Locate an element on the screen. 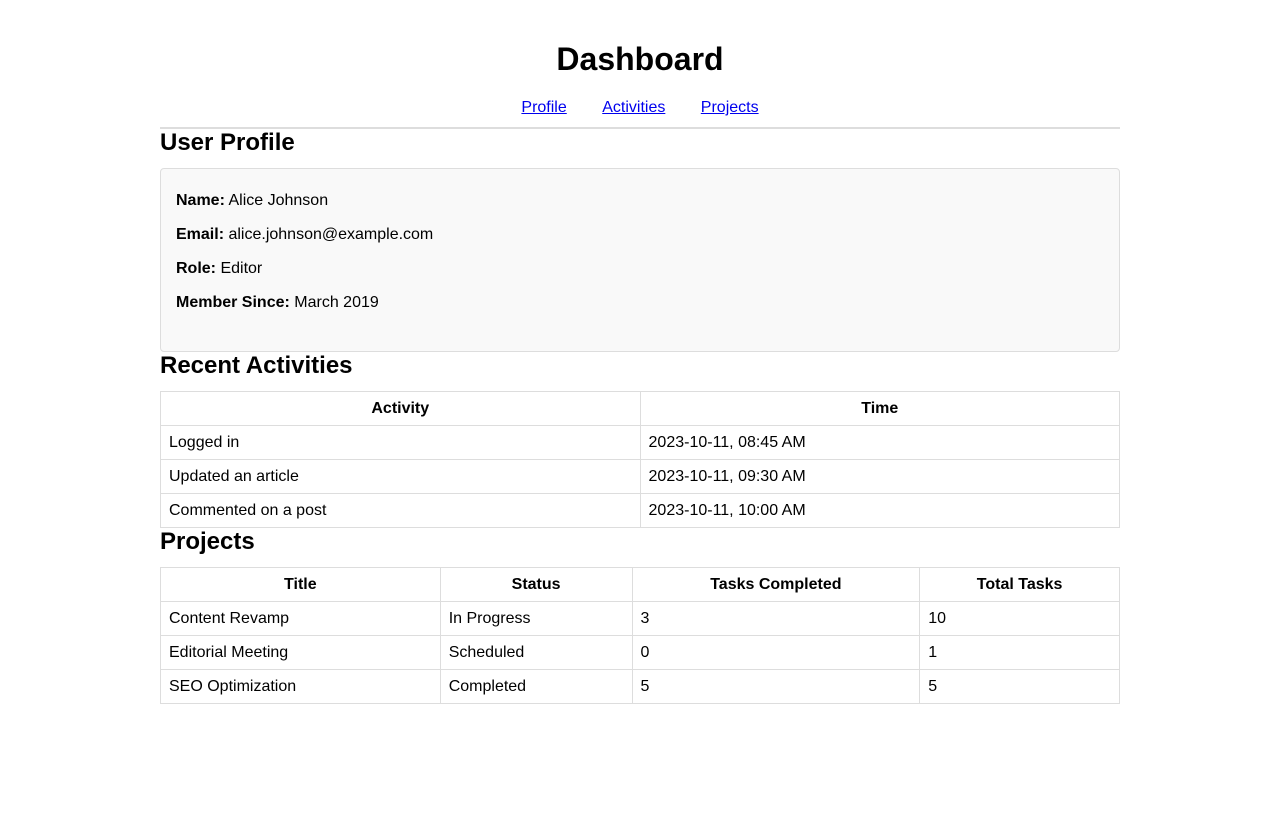  table-row: SEO Optimization Completed 5 5 is located at coordinates (640, 686).